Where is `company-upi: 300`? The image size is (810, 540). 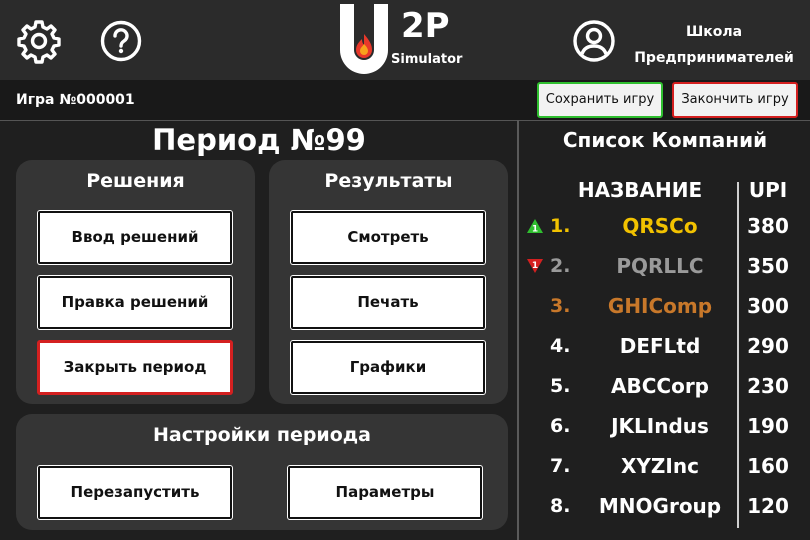
company-upi: 300 is located at coordinates (768, 306).